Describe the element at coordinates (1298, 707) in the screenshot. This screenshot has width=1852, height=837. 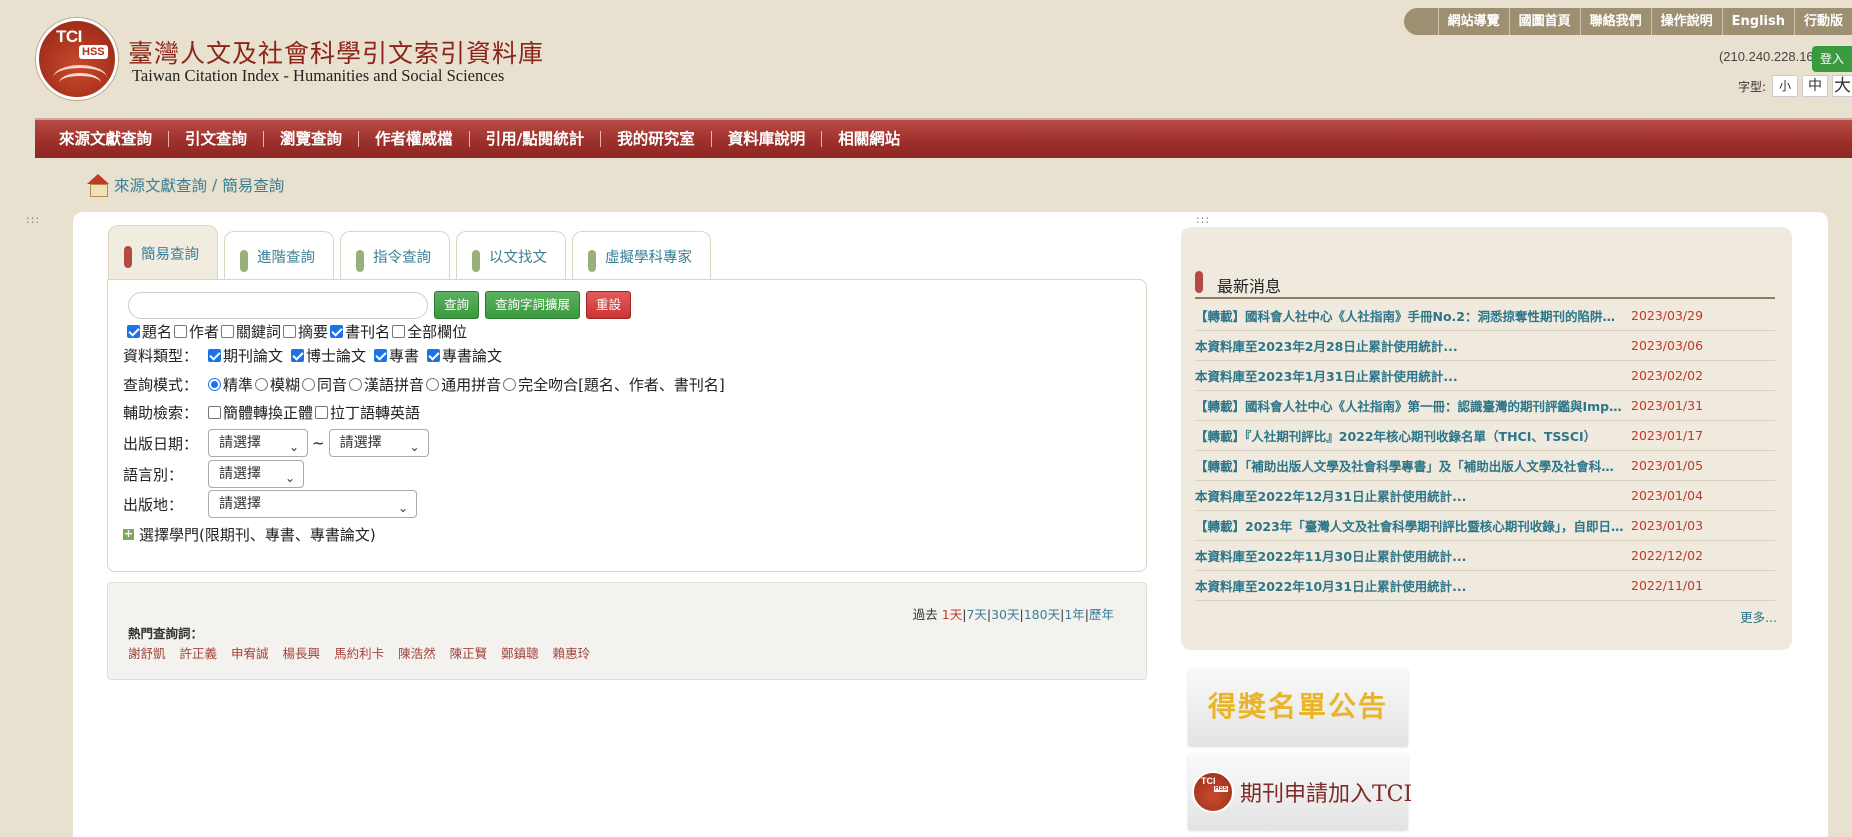
I see `award-list-banner: 得獎名單公告` at that location.